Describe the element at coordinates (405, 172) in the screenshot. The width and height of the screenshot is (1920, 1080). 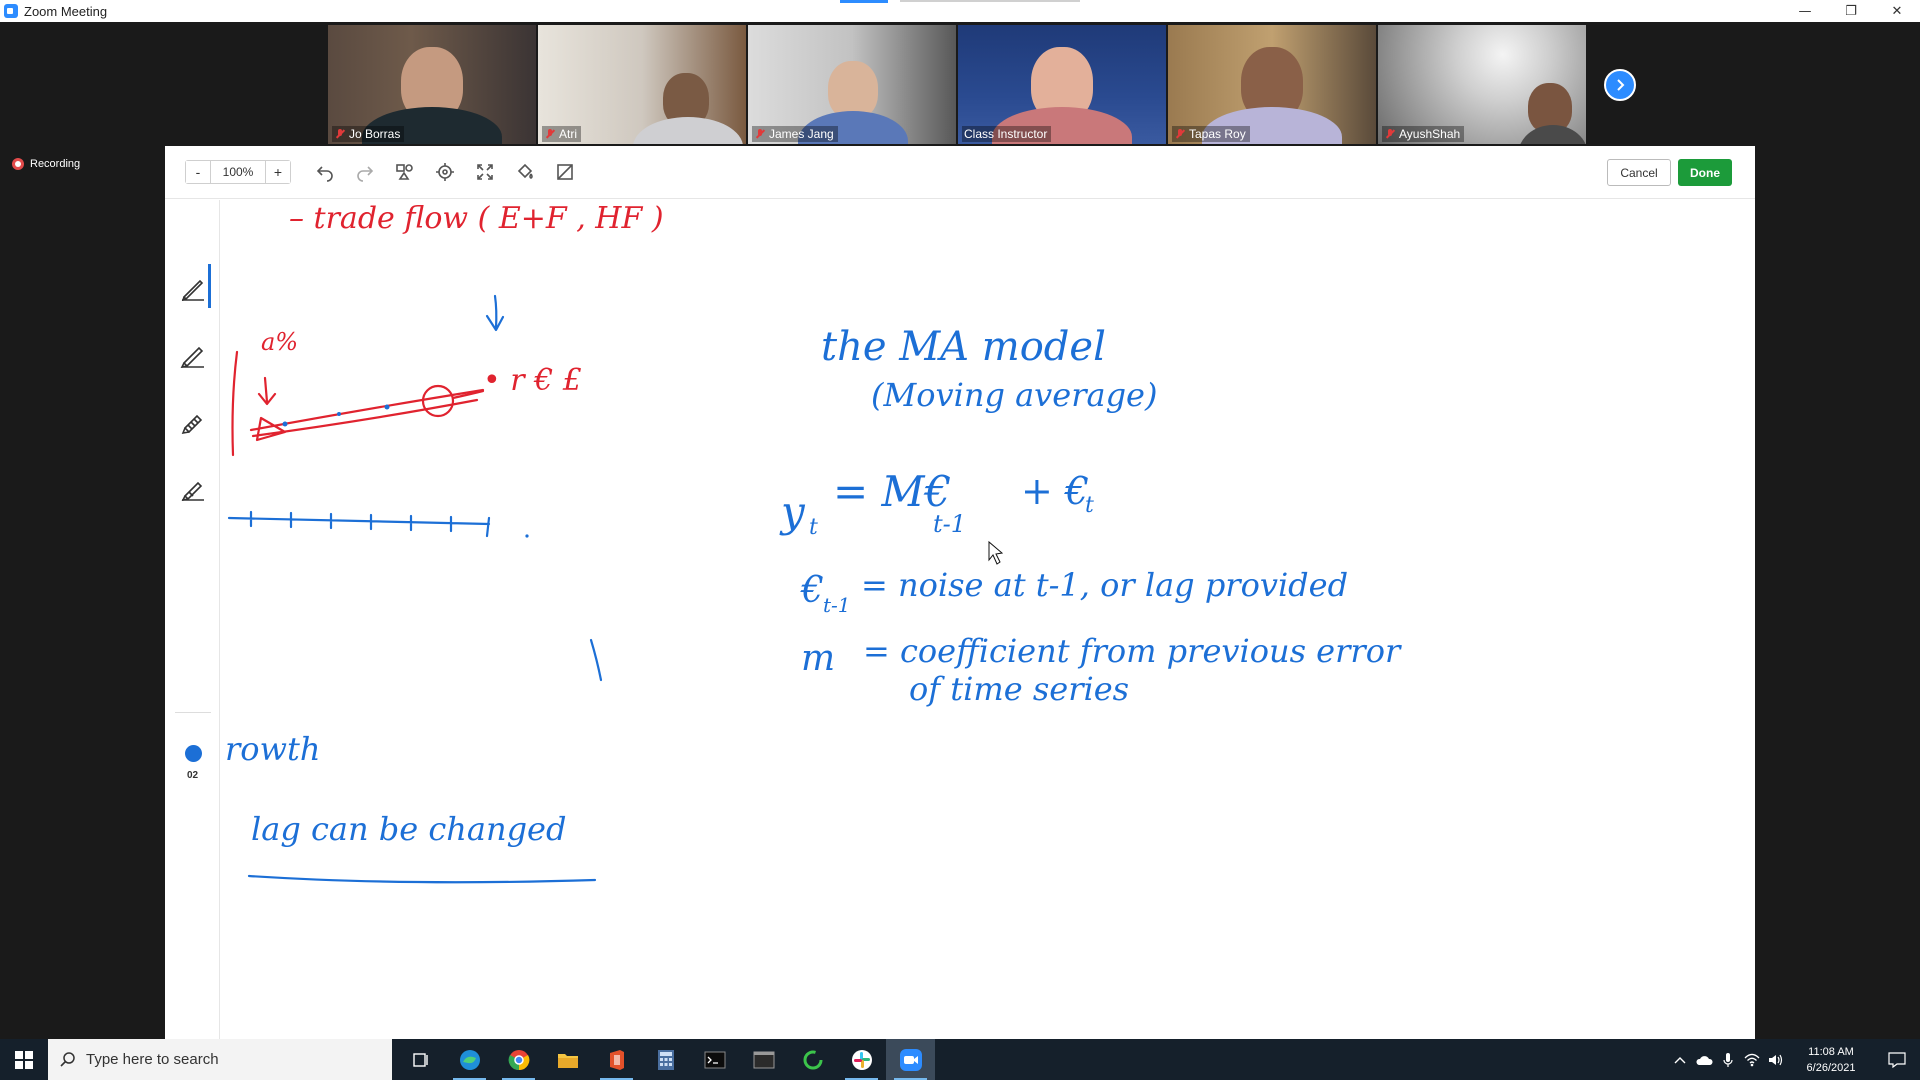
I see `shapes-button` at that location.